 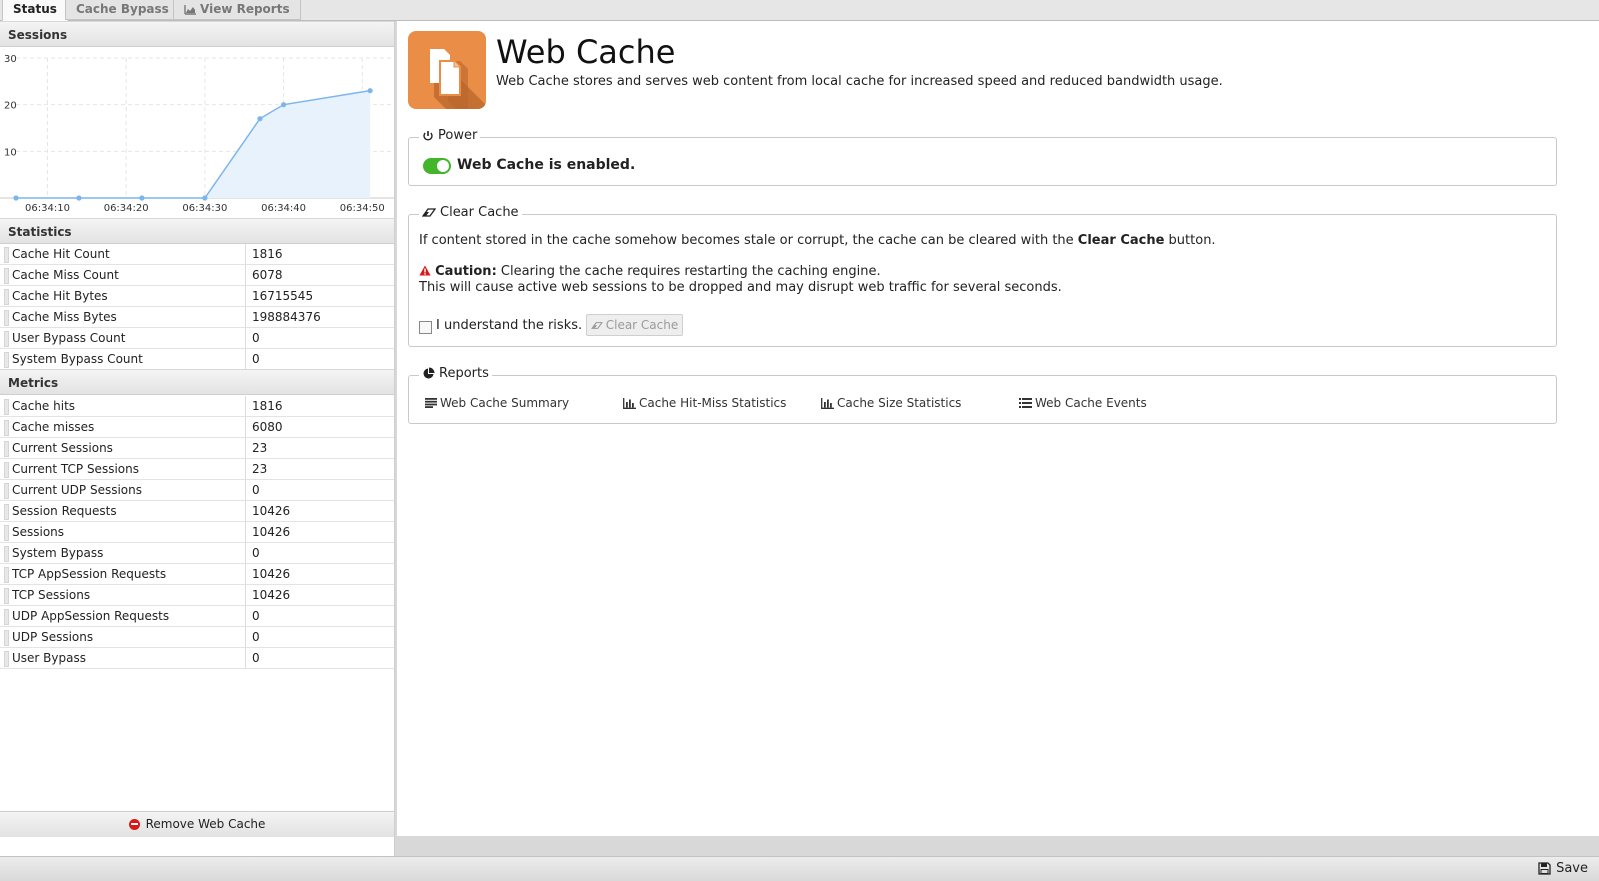 I want to click on tab-view-reports: View Reports, so click(x=237, y=10).